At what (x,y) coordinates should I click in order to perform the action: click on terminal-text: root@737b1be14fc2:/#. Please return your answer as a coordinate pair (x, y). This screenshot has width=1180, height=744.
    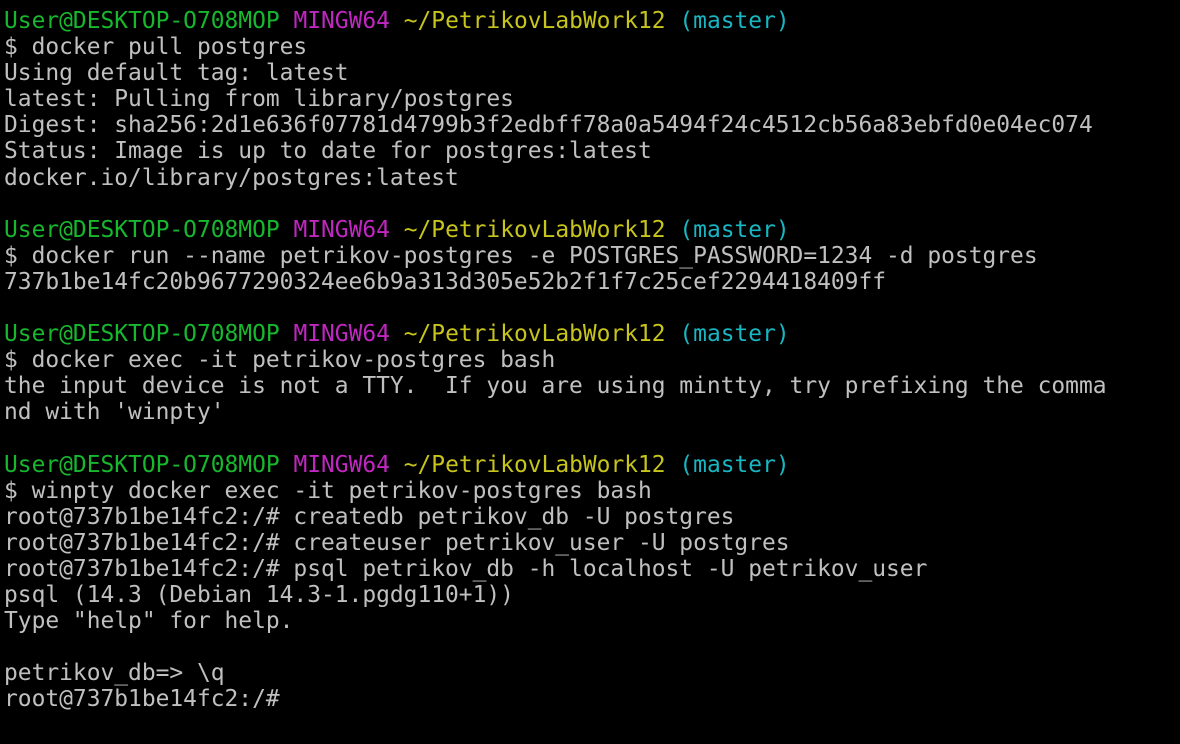
    Looking at the image, I should click on (142, 699).